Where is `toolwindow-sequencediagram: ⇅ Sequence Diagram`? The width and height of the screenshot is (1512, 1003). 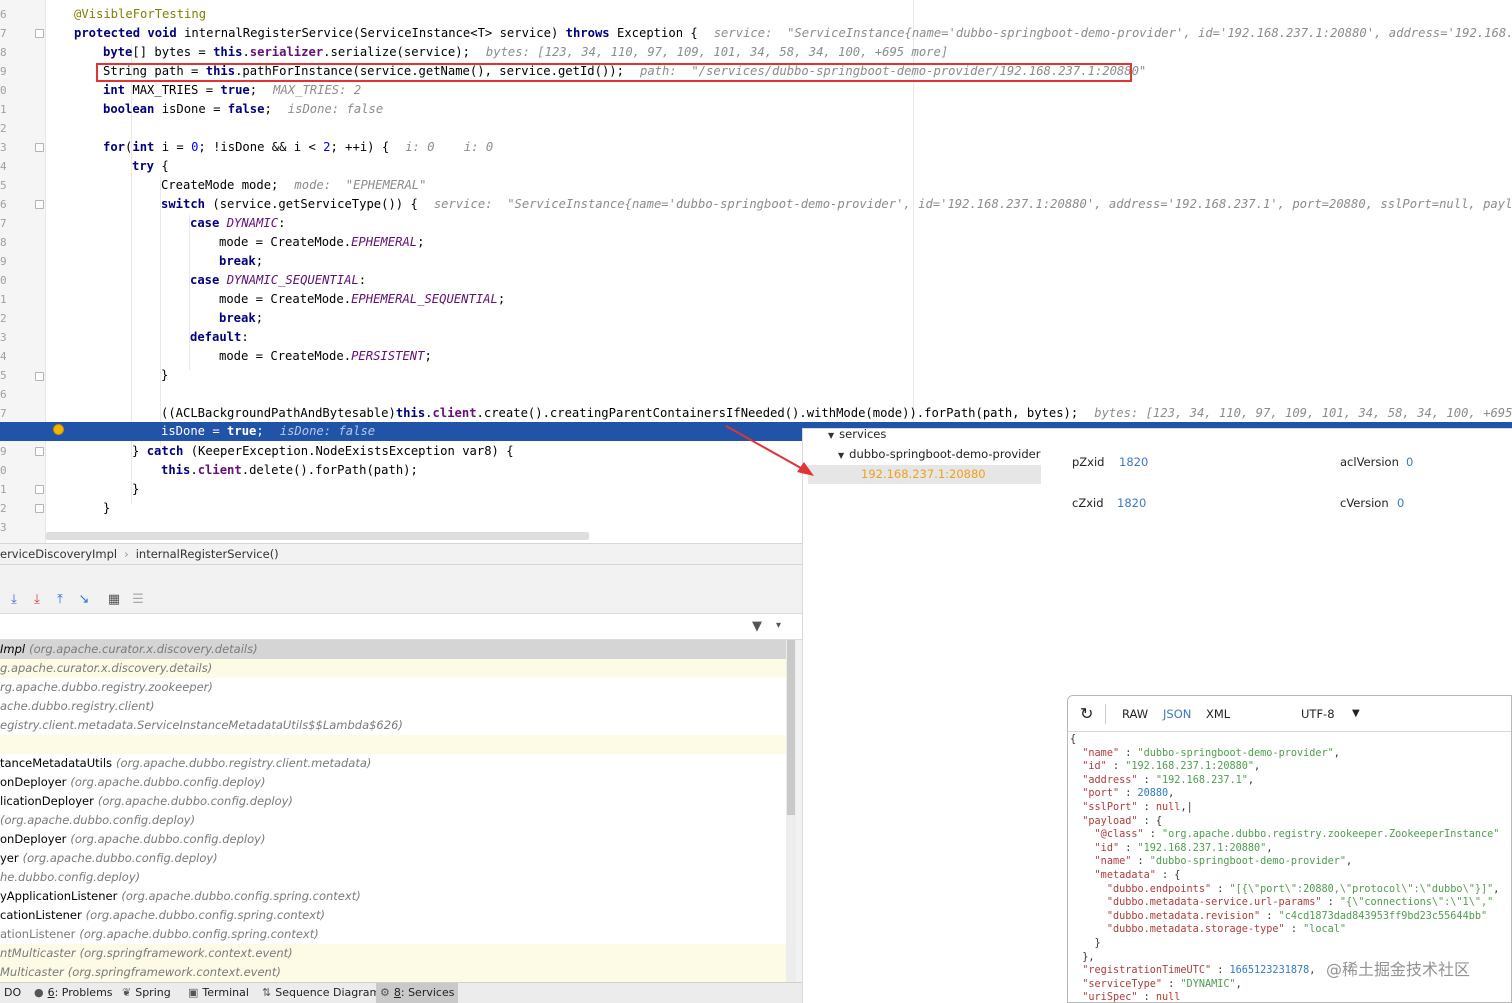
toolwindow-sequencediagram: ⇅ Sequence Diagram is located at coordinates (321, 993).